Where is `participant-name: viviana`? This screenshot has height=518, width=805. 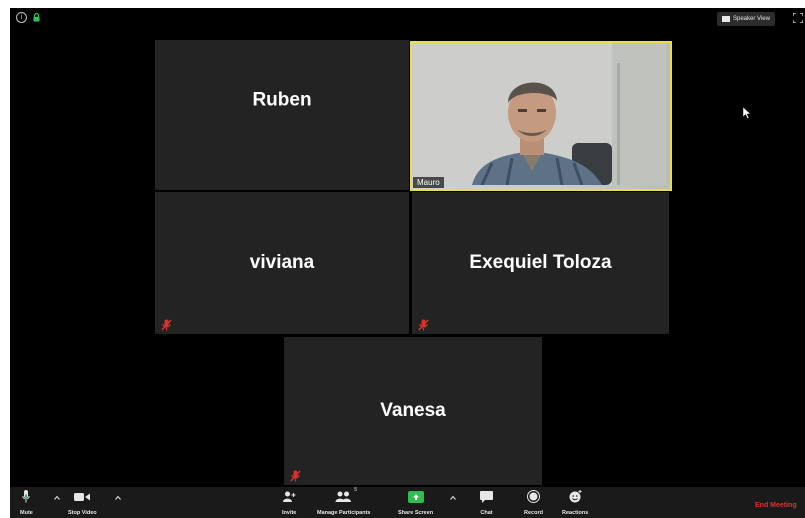 participant-name: viviana is located at coordinates (282, 262).